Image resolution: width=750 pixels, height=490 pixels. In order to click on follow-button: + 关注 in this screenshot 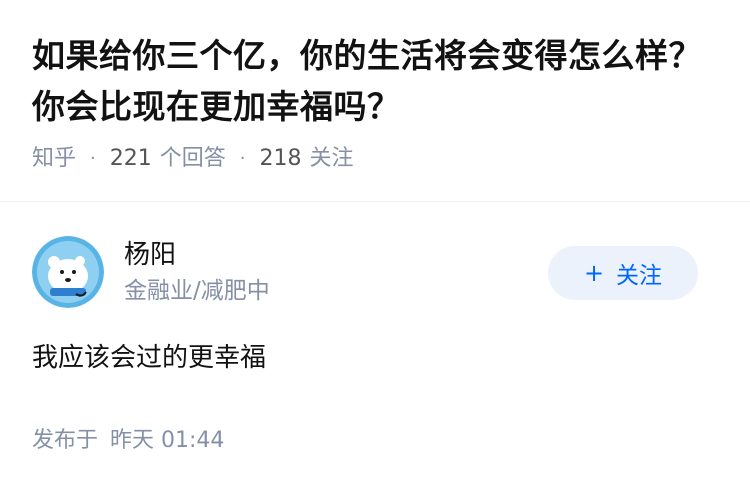, I will do `click(623, 273)`.